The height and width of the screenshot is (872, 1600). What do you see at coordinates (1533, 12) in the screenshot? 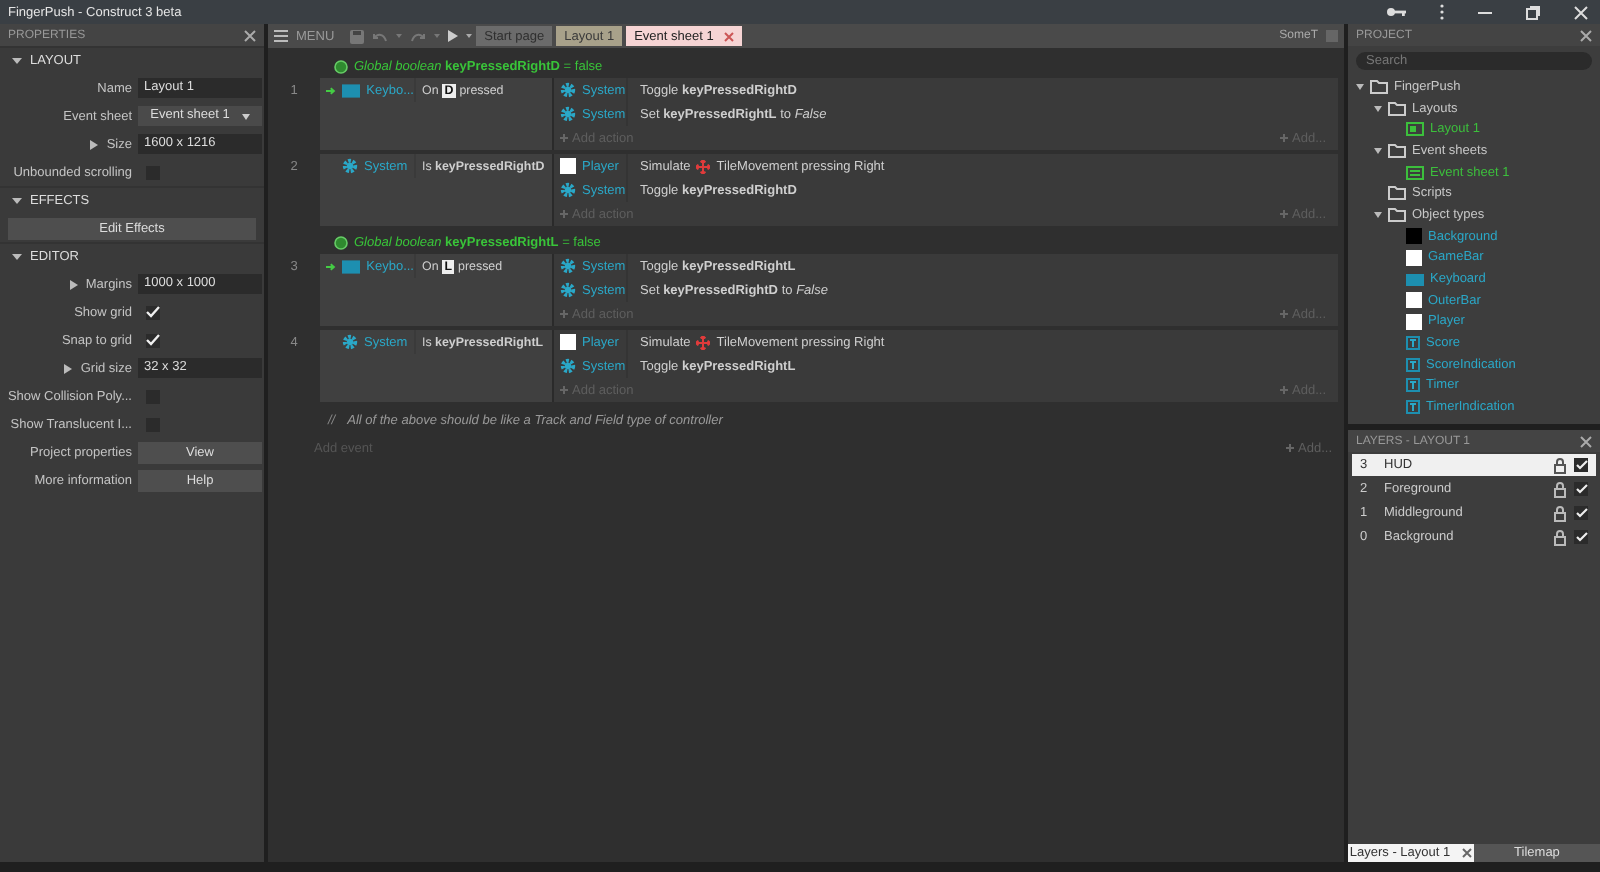
I see `restore-icon` at bounding box center [1533, 12].